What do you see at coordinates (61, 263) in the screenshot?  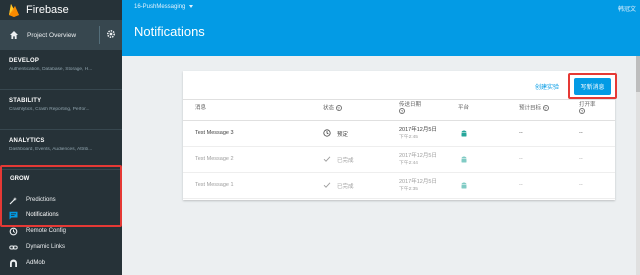 I see `sidebar-item-admob: AdMob` at bounding box center [61, 263].